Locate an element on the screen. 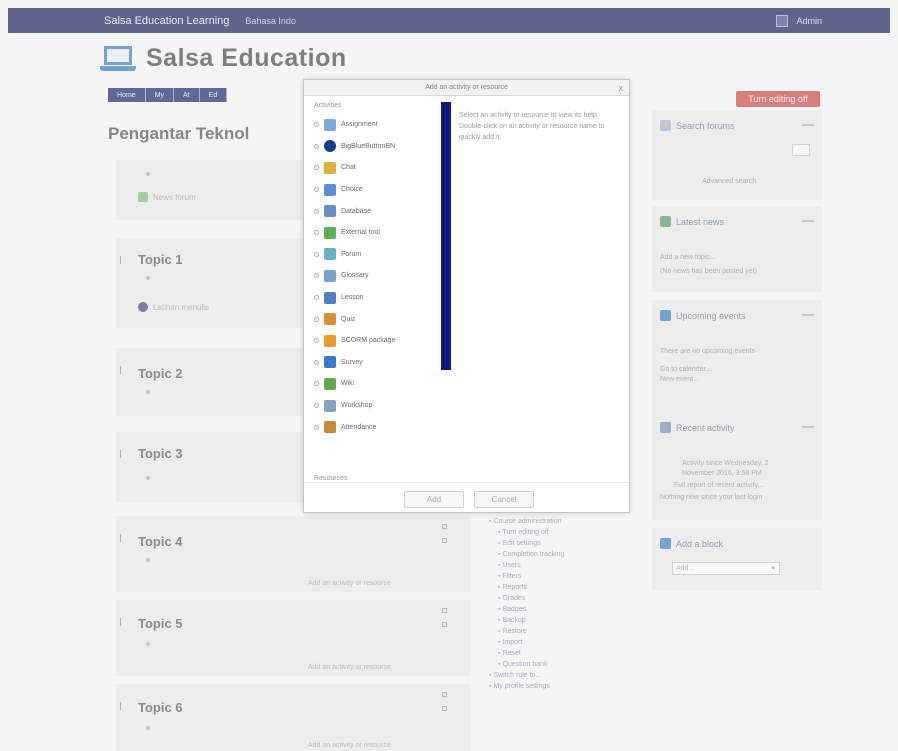  resources-heading: Resources is located at coordinates (331, 478).